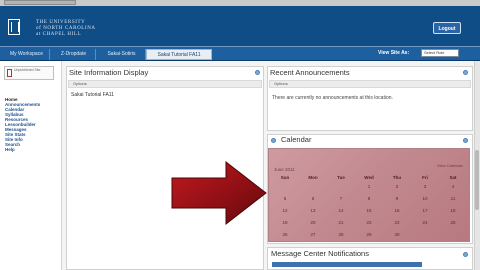 The width and height of the screenshot is (480, 270). What do you see at coordinates (310, 72) in the screenshot?
I see `announcements-title: Recent Announcements` at bounding box center [310, 72].